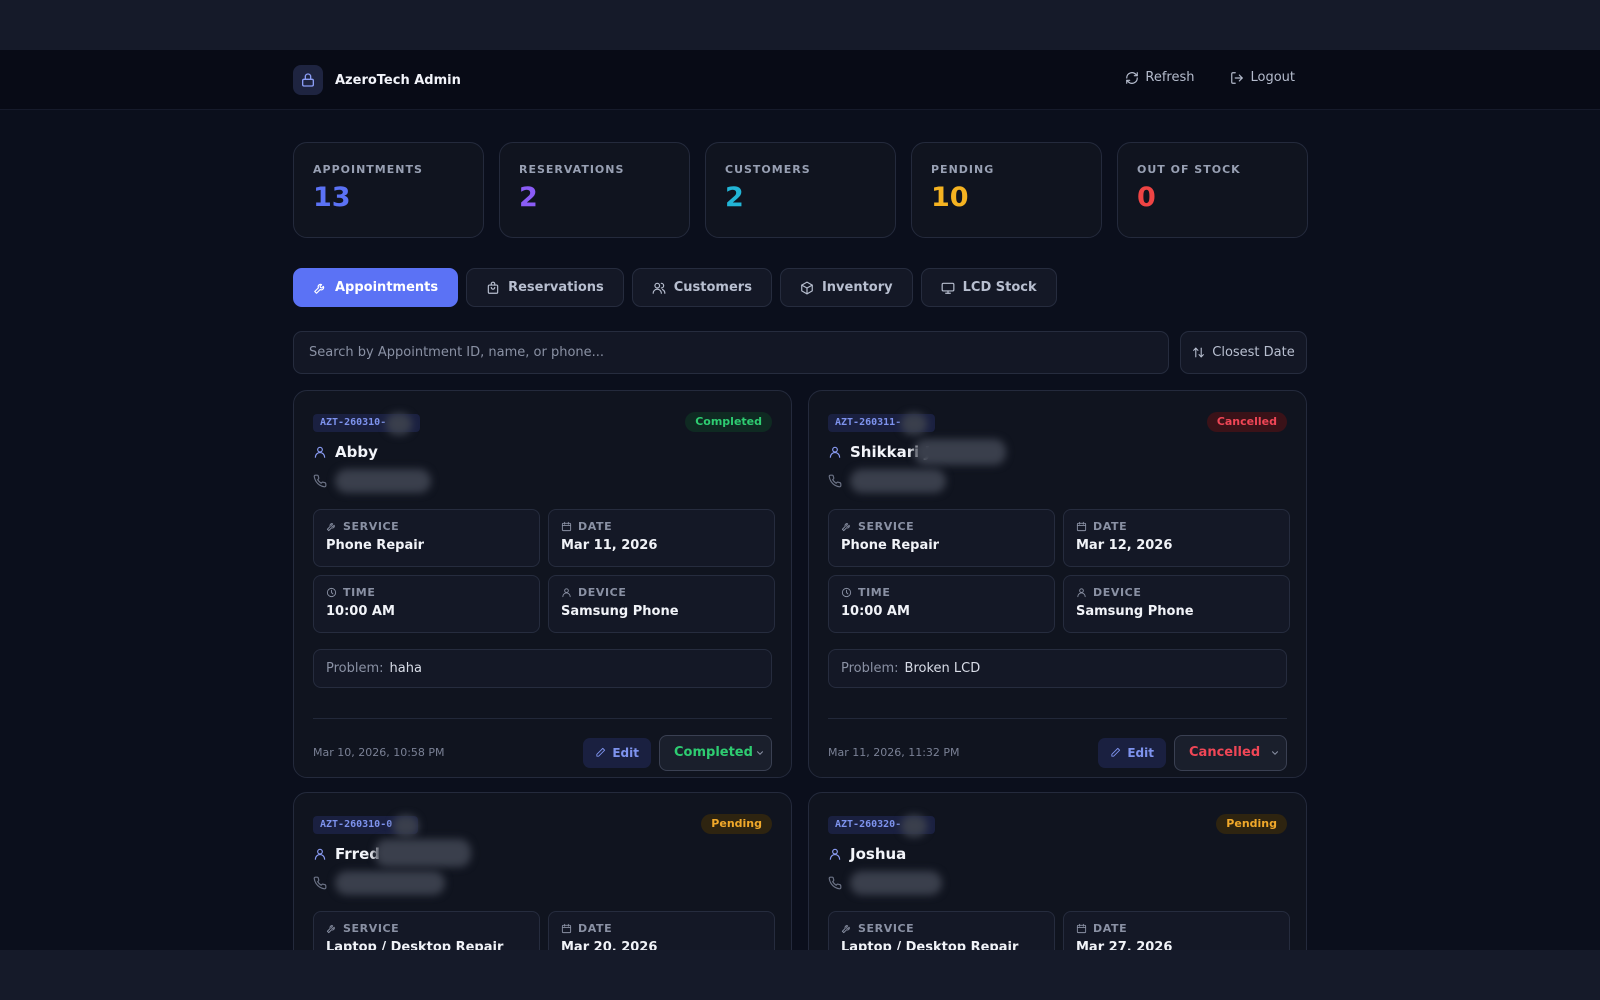 The image size is (1600, 1000). Describe the element at coordinates (376, 287) in the screenshot. I see `tab-appointments: Appointments` at that location.